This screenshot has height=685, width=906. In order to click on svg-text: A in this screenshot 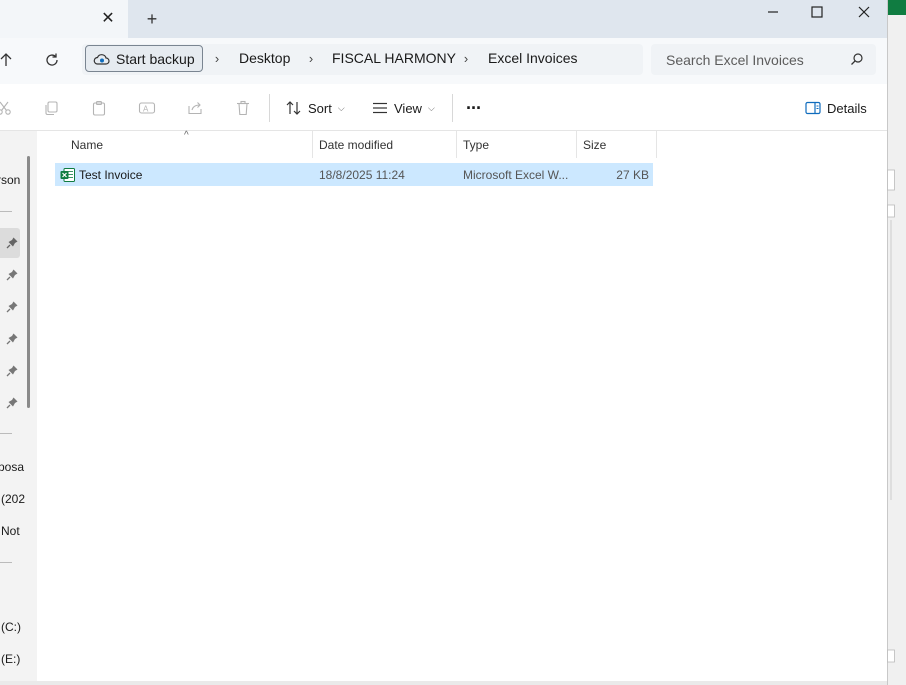, I will do `click(146, 109)`.